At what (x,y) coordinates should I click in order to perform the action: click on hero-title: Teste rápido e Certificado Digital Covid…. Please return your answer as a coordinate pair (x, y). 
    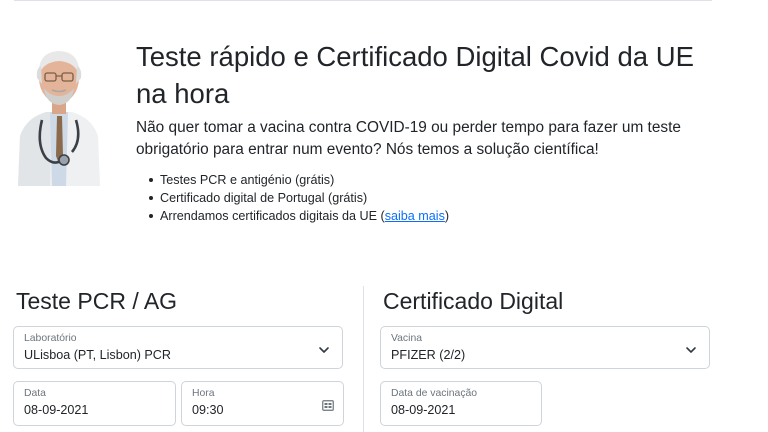
    Looking at the image, I should click on (415, 75).